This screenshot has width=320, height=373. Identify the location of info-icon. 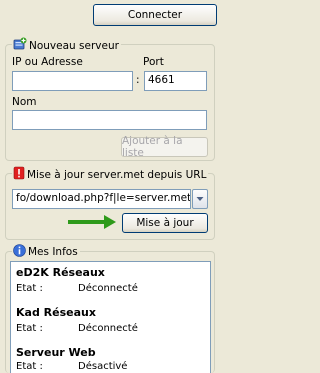
(19, 252).